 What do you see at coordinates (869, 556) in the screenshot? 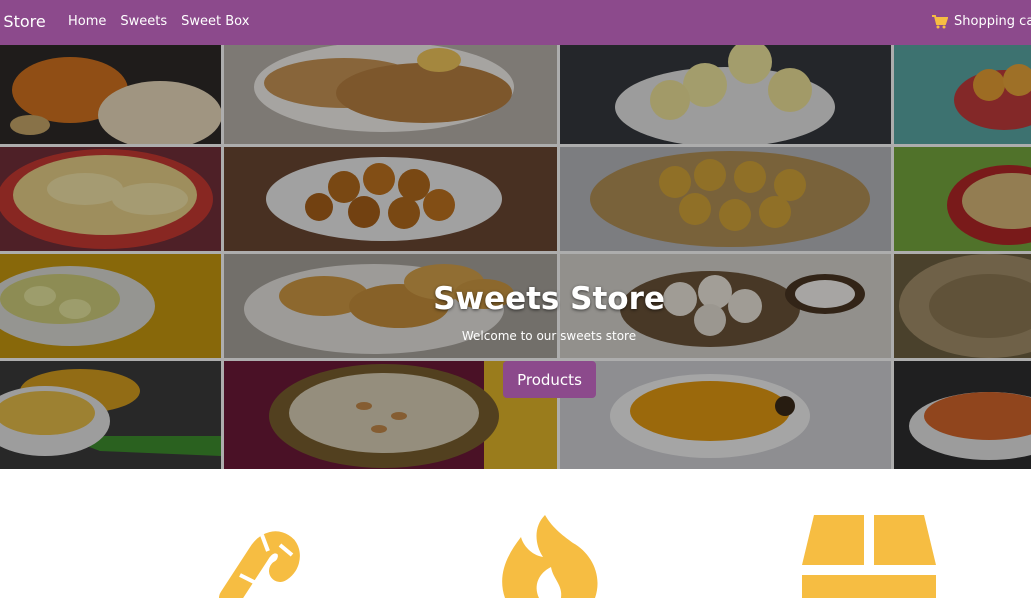
I see `box-icon` at bounding box center [869, 556].